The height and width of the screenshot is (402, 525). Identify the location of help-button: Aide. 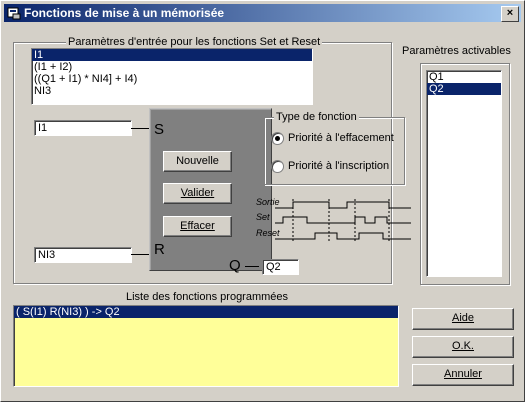
(463, 319).